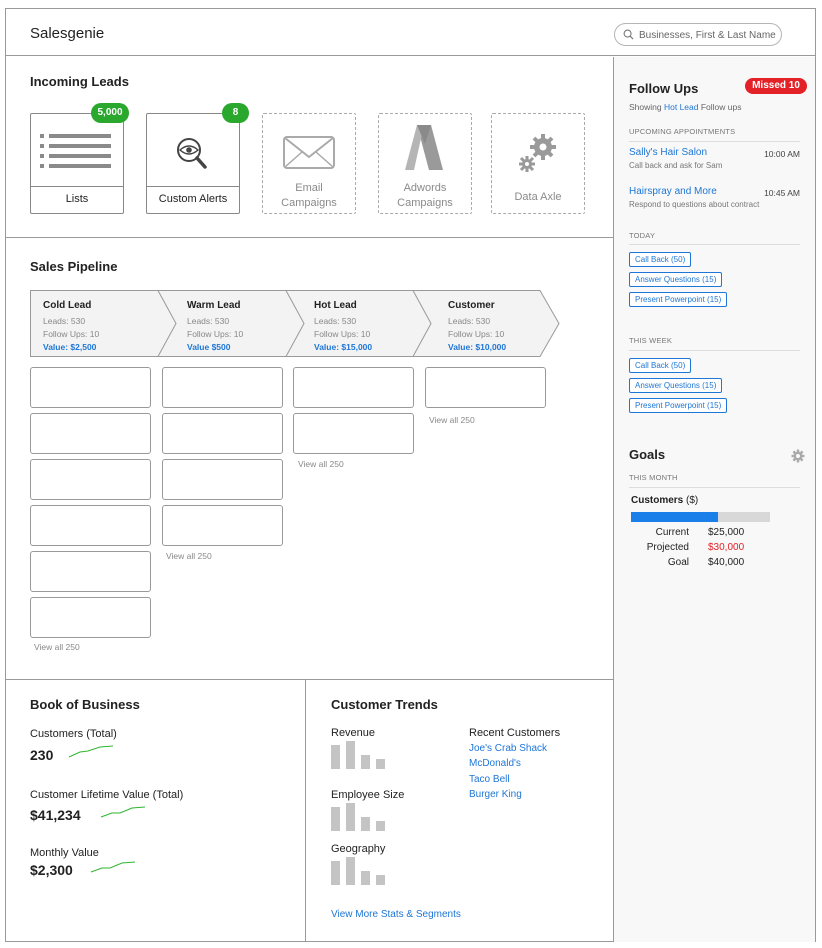 The image size is (822, 948). What do you see at coordinates (672, 532) in the screenshot?
I see `goal-row-label: Current` at bounding box center [672, 532].